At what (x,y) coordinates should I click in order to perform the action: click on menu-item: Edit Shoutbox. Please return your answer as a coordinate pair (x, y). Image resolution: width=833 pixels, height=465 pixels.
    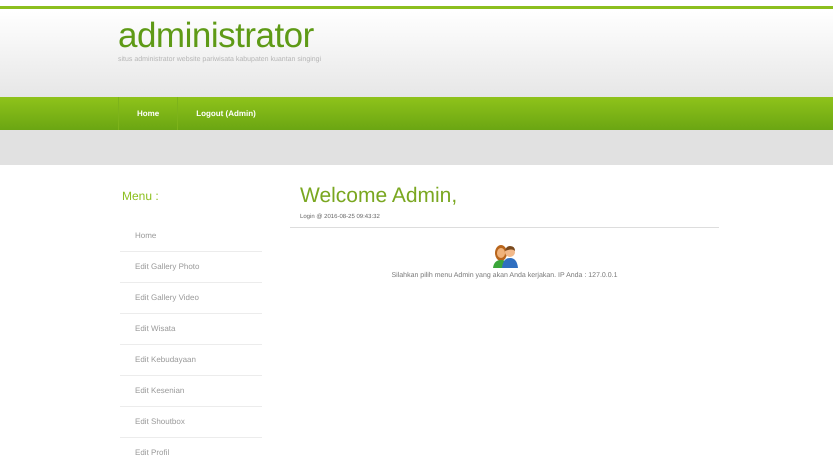
    Looking at the image, I should click on (191, 422).